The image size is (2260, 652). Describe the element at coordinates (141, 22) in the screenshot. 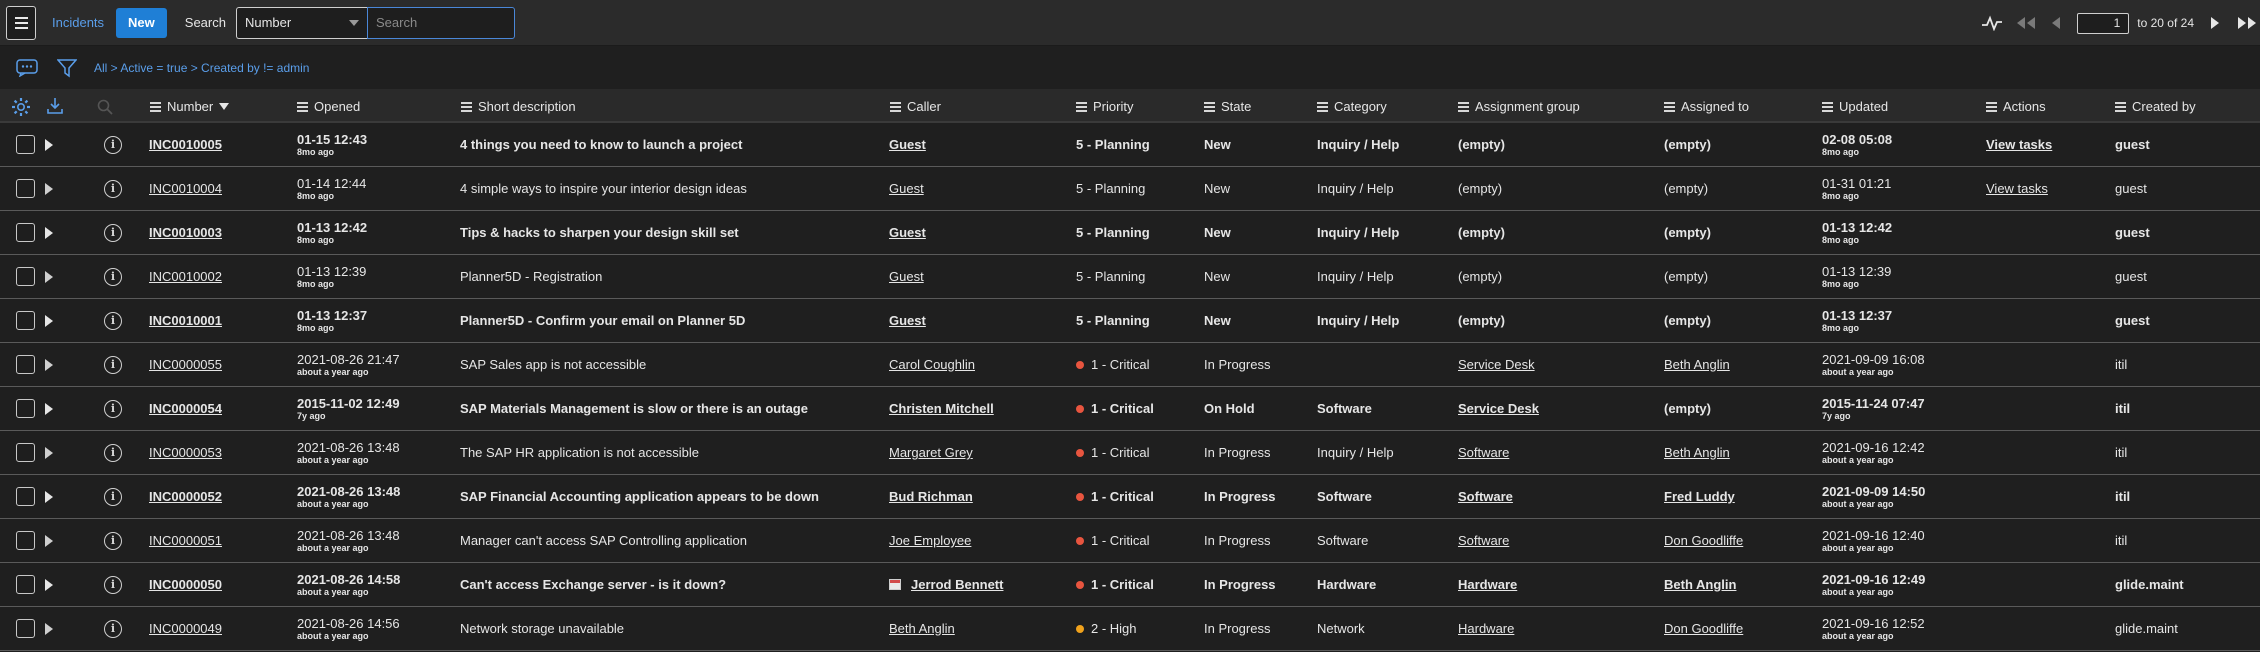

I see `new-button: New` at that location.